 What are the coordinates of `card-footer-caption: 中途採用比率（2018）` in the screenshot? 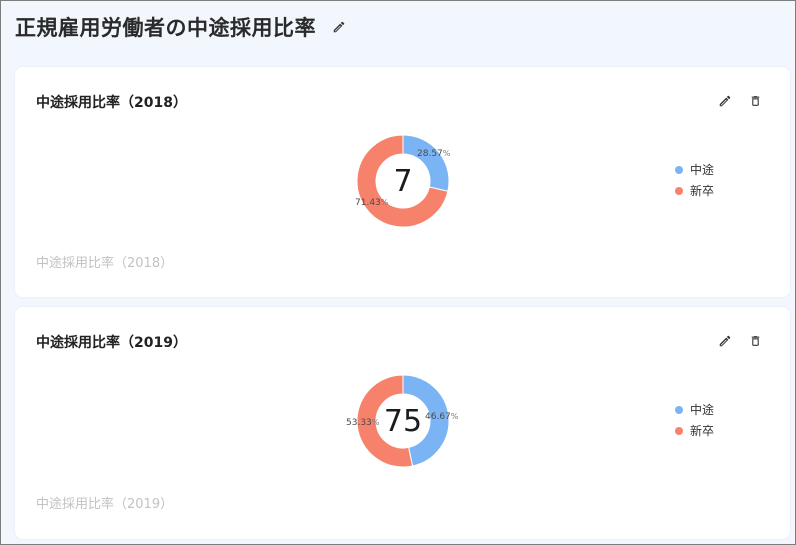 It's located at (105, 263).